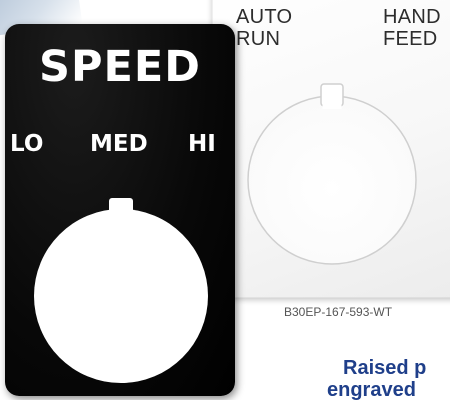  What do you see at coordinates (385, 368) in the screenshot?
I see `caption-line-1: Raised p` at bounding box center [385, 368].